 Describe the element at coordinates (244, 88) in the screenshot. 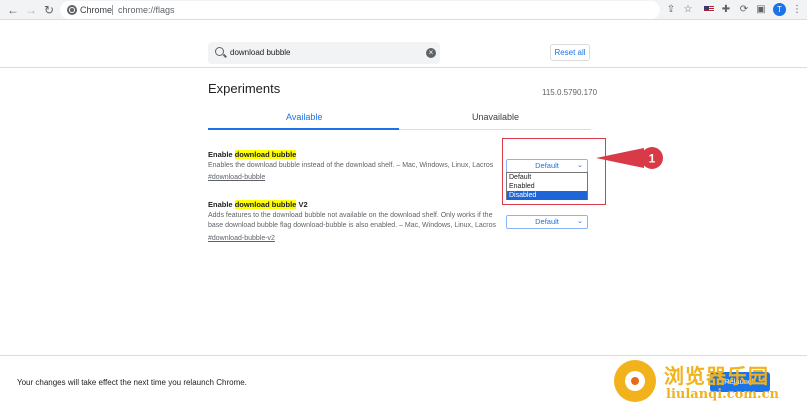

I see `page-title: Experiments` at that location.